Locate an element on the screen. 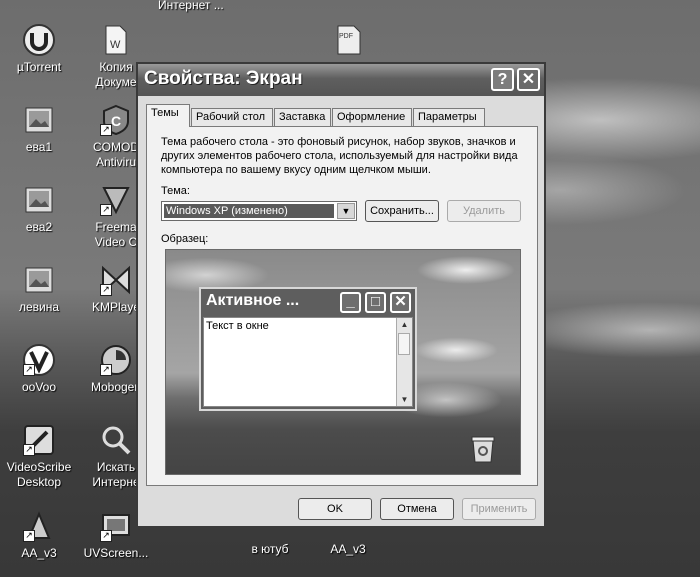 The width and height of the screenshot is (700, 577). pdf-file-icon: PDF is located at coordinates (350, 40).